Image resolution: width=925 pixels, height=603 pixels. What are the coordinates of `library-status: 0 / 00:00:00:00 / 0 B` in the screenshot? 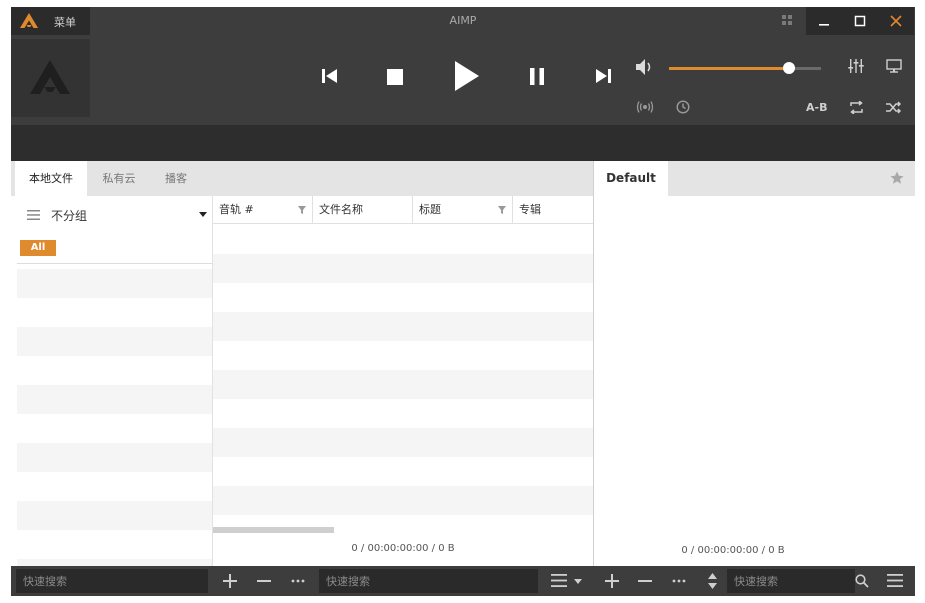 It's located at (403, 548).